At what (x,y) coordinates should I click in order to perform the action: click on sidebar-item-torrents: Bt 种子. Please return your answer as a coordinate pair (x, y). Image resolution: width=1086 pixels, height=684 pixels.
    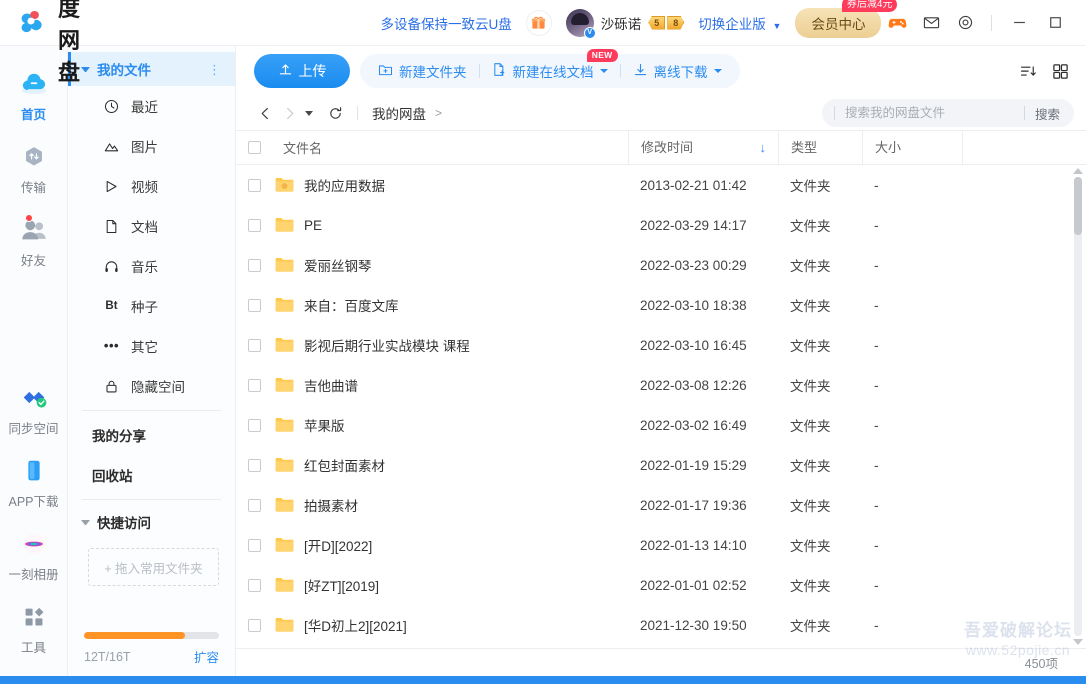
    Looking at the image, I should click on (151, 306).